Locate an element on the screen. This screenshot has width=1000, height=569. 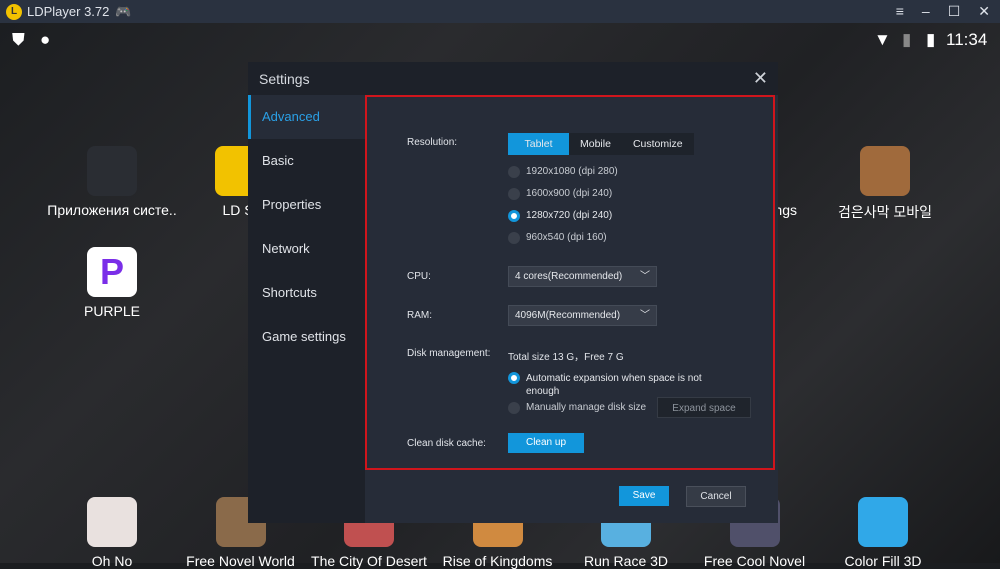
disk-manual-option: Manually manage disk size is located at coordinates (577, 408).